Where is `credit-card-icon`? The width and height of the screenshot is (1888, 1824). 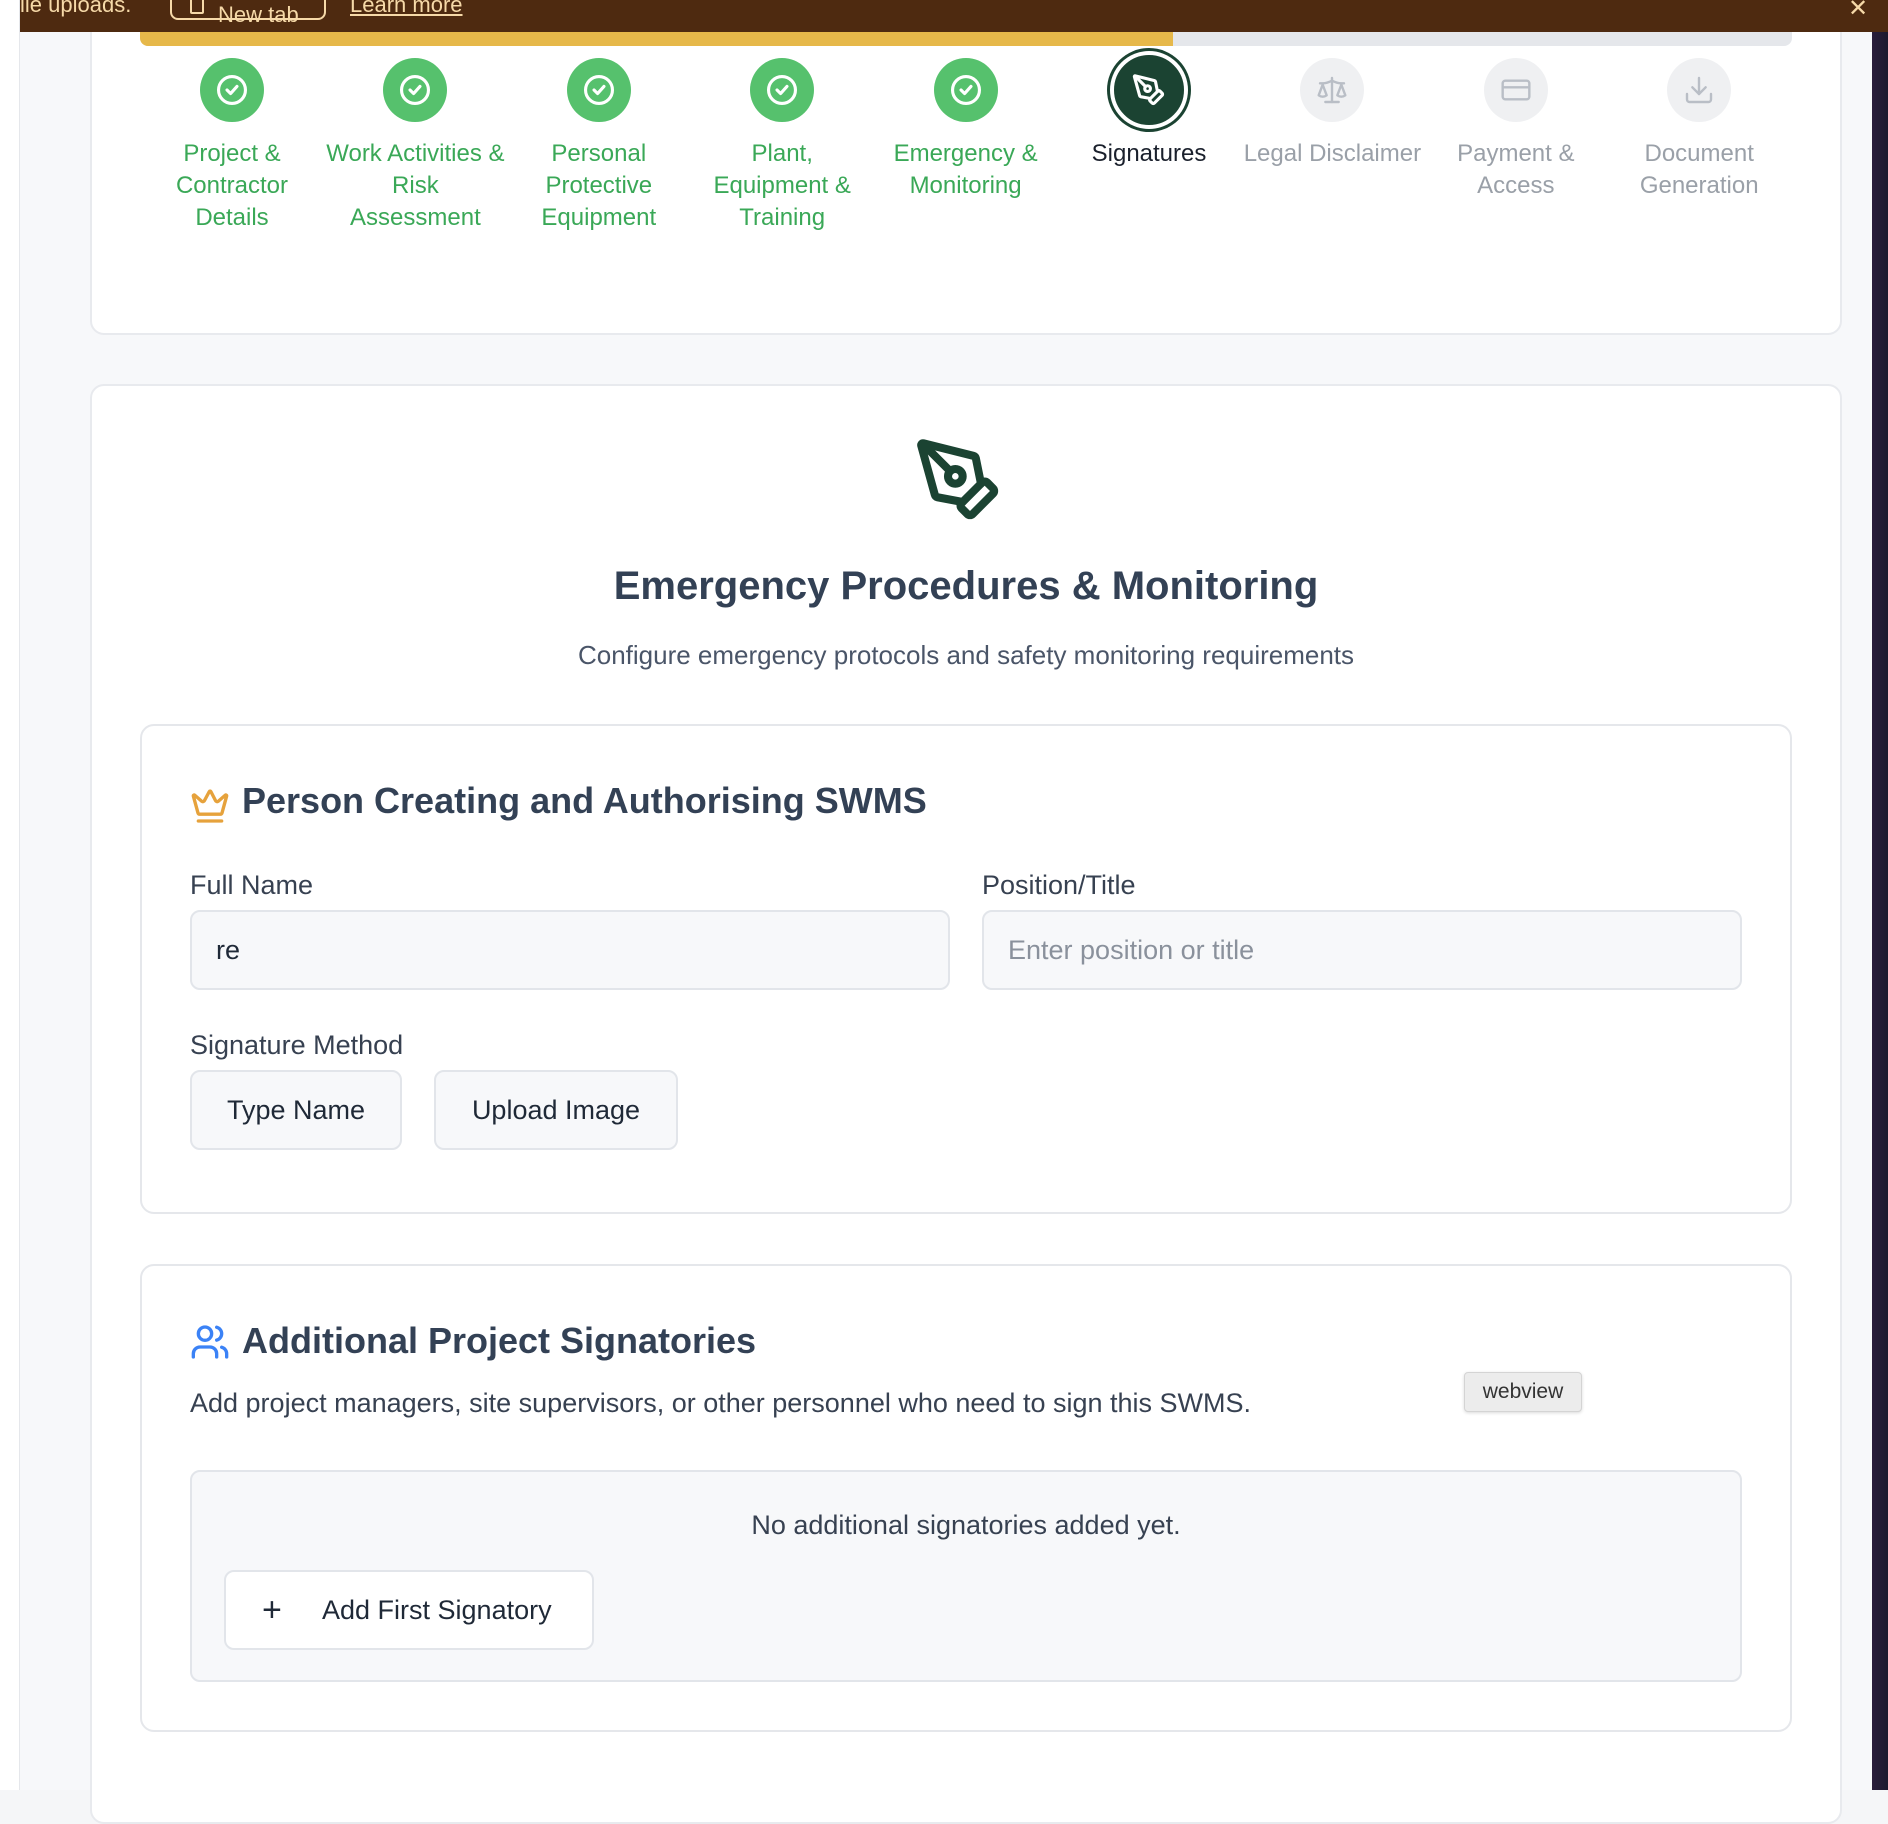
credit-card-icon is located at coordinates (1515, 90).